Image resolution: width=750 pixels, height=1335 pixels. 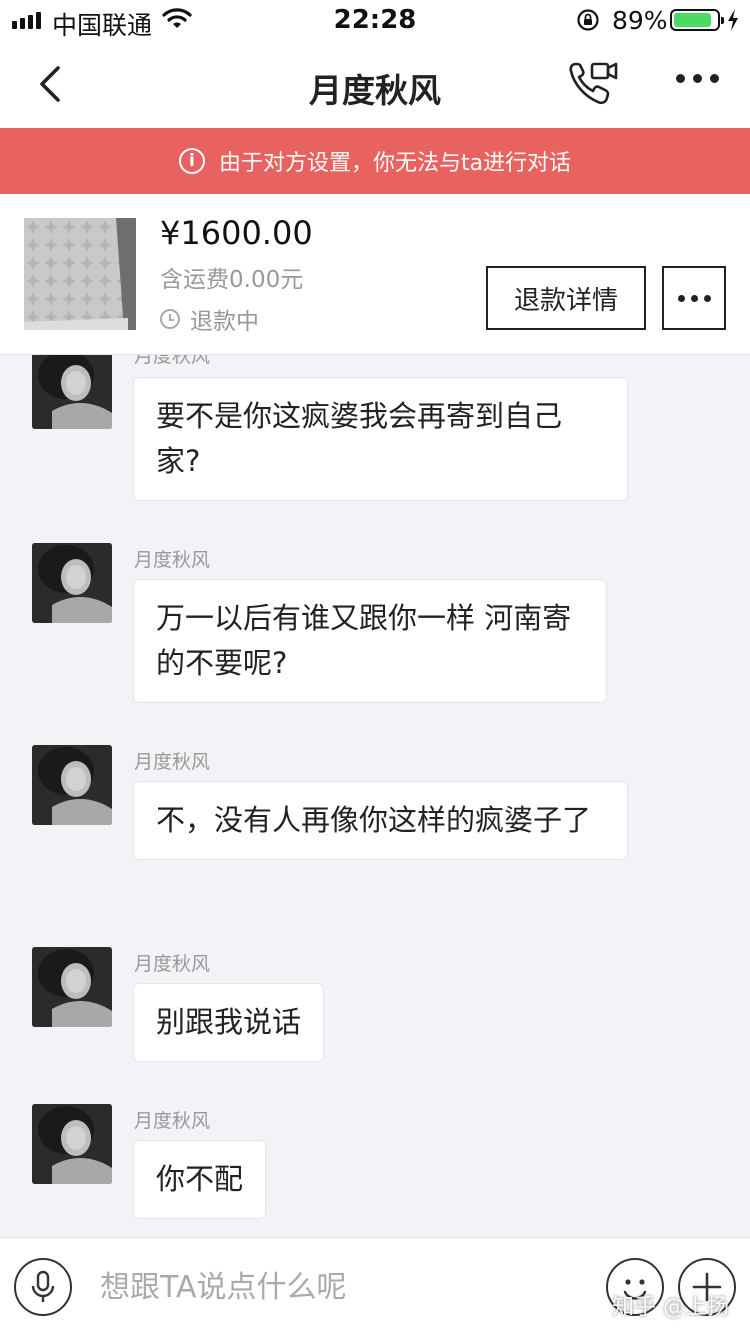 What do you see at coordinates (370, 641) in the screenshot?
I see `message-bubble: 万一以后有谁又跟你一样 河南寄的不要呢?` at bounding box center [370, 641].